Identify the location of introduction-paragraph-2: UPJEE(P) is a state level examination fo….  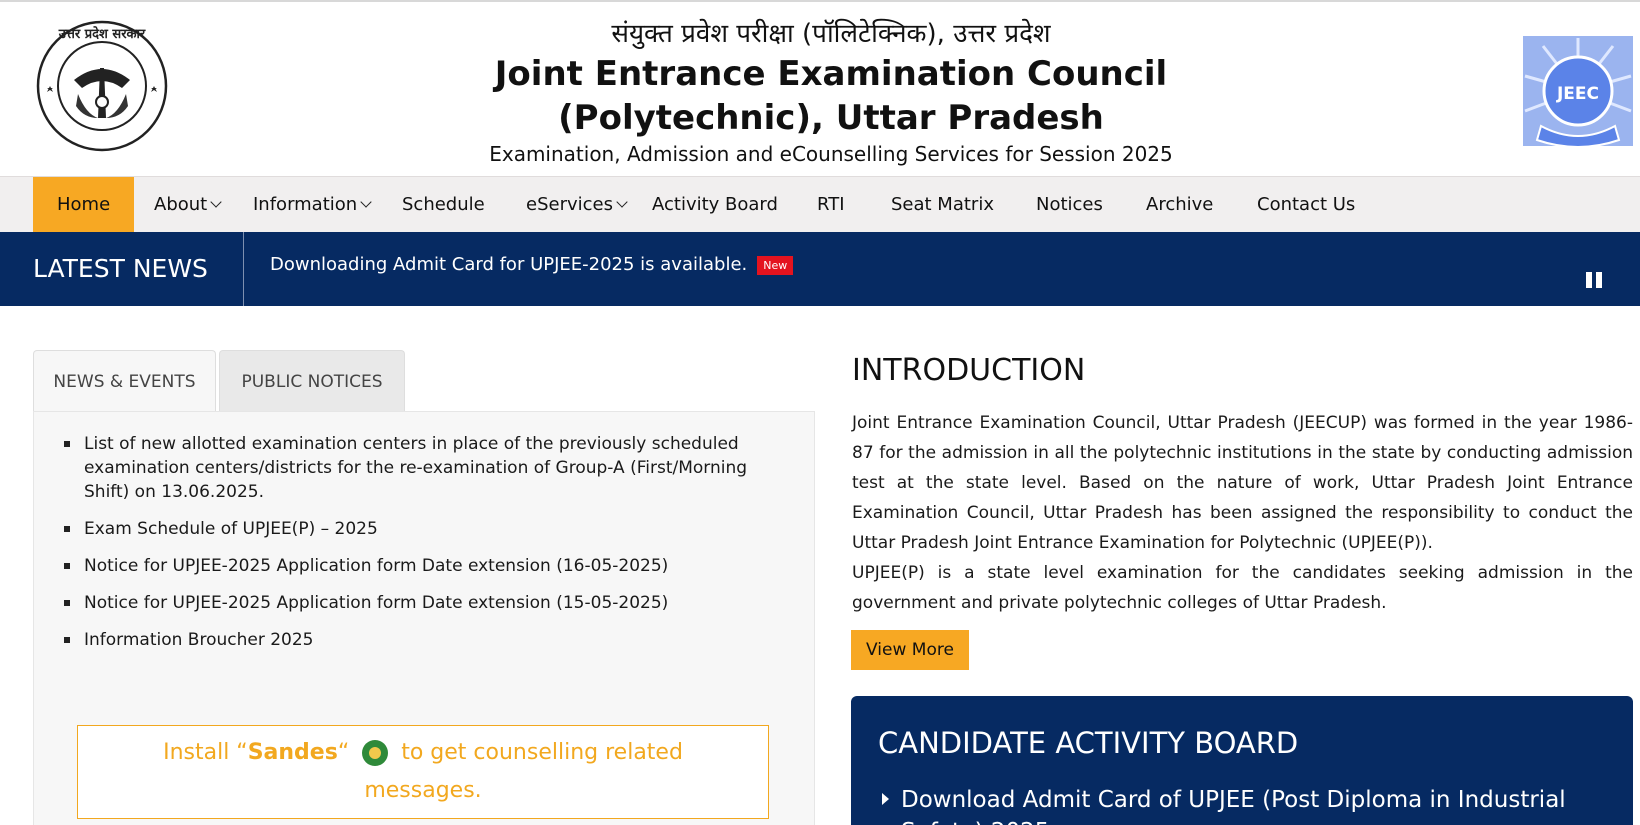
(1242, 588).